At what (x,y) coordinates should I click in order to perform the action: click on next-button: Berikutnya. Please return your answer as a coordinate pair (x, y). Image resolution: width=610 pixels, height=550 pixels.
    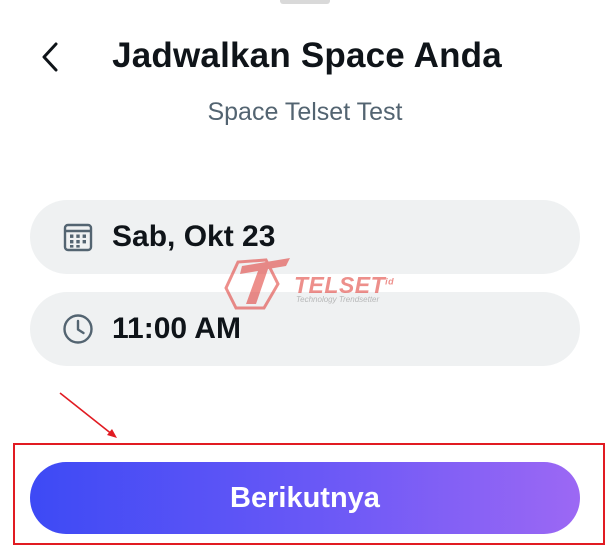
    Looking at the image, I should click on (305, 498).